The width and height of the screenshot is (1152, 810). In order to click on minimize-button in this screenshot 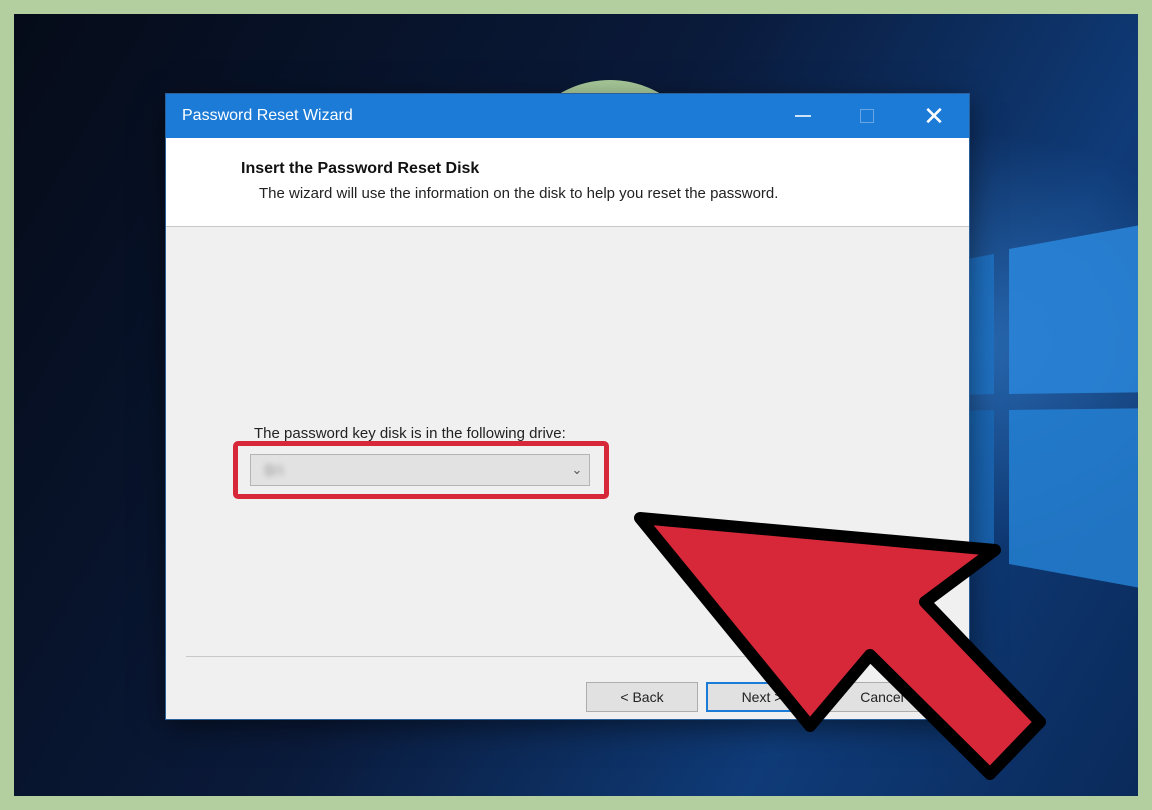, I will do `click(803, 116)`.